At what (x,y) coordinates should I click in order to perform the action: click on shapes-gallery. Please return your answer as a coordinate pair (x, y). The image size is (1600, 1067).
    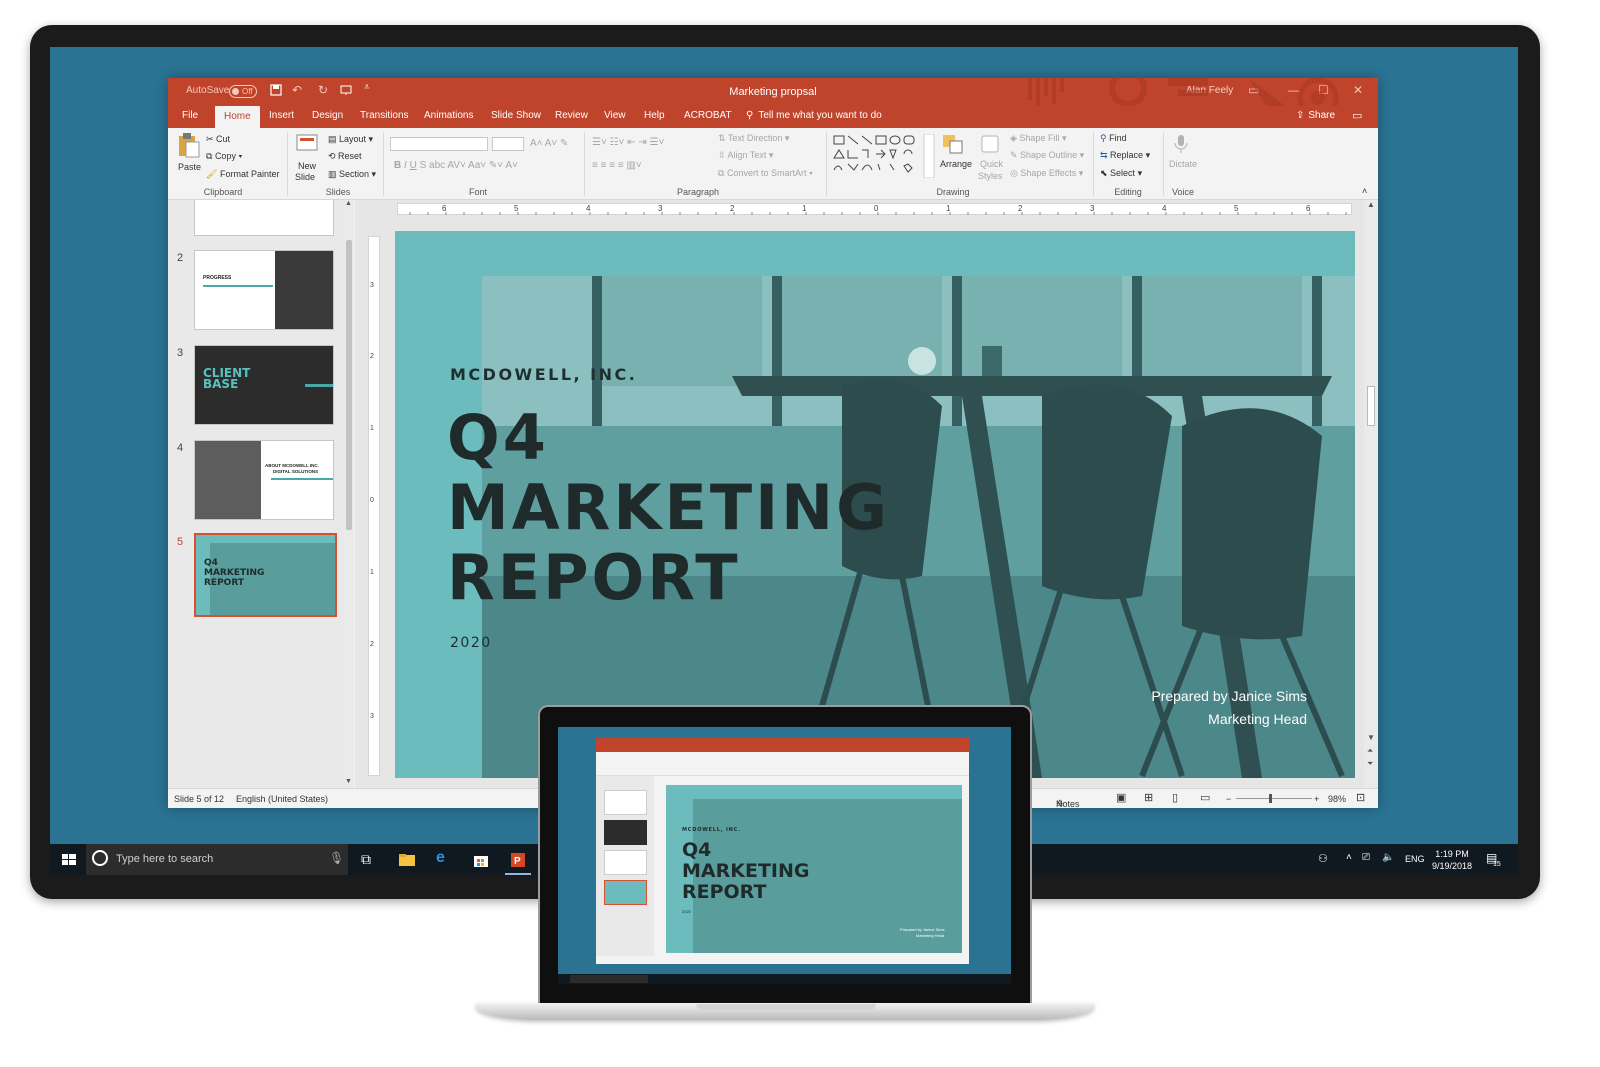
    Looking at the image, I should click on (884, 156).